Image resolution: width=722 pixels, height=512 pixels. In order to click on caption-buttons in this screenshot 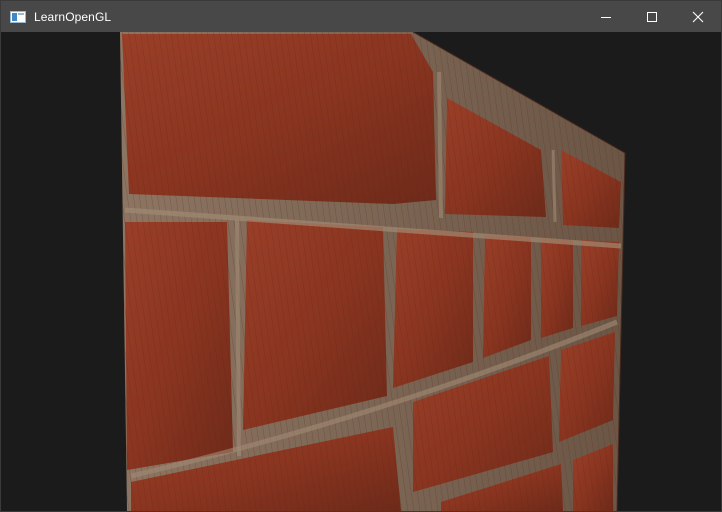, I will do `click(652, 16)`.